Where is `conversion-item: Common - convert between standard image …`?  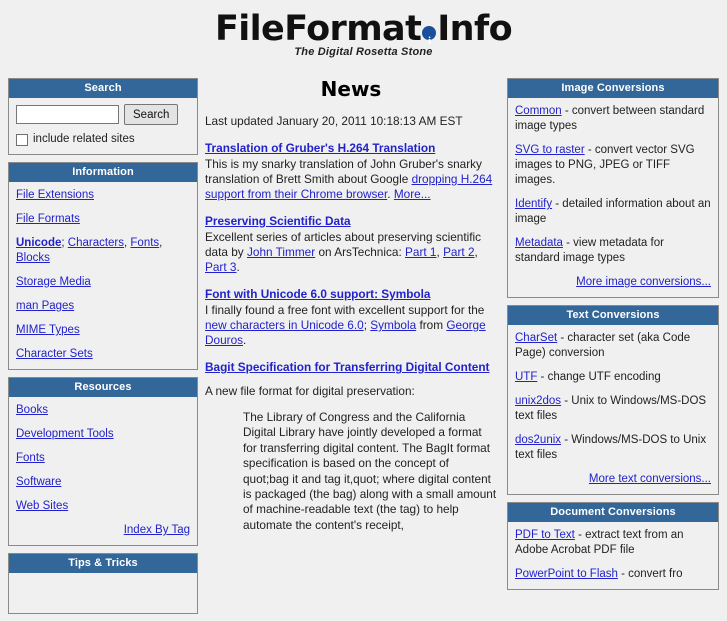
conversion-item: Common - convert between standard image … is located at coordinates (613, 119).